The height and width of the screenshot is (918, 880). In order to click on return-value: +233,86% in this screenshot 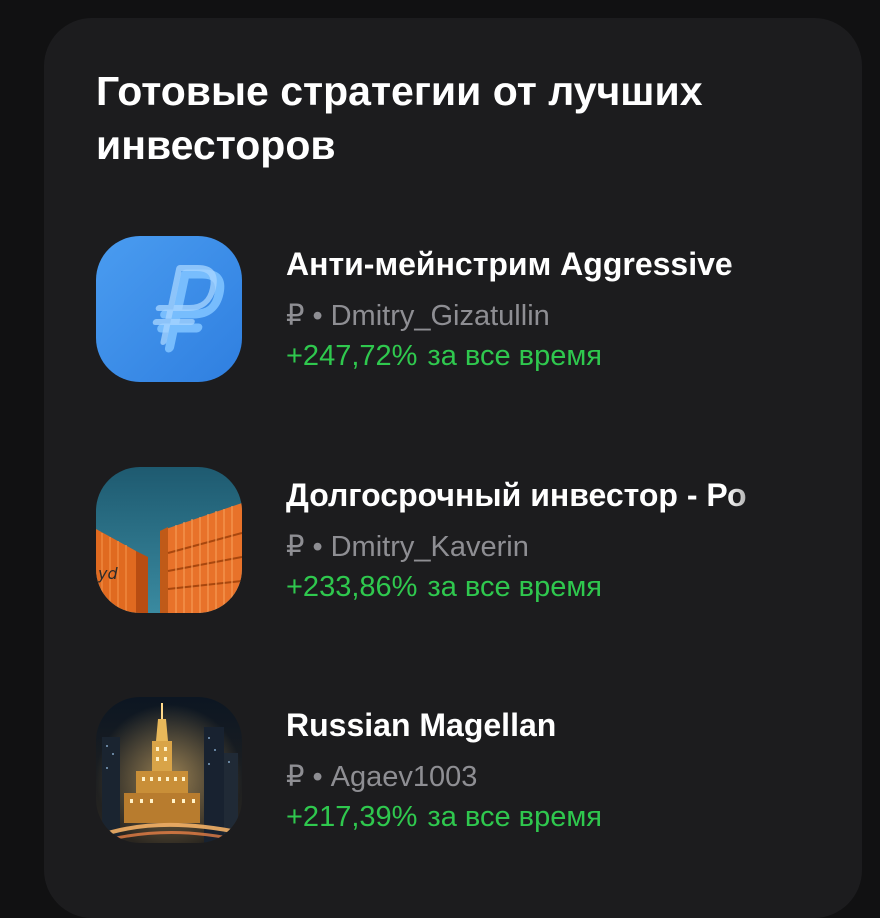, I will do `click(352, 587)`.